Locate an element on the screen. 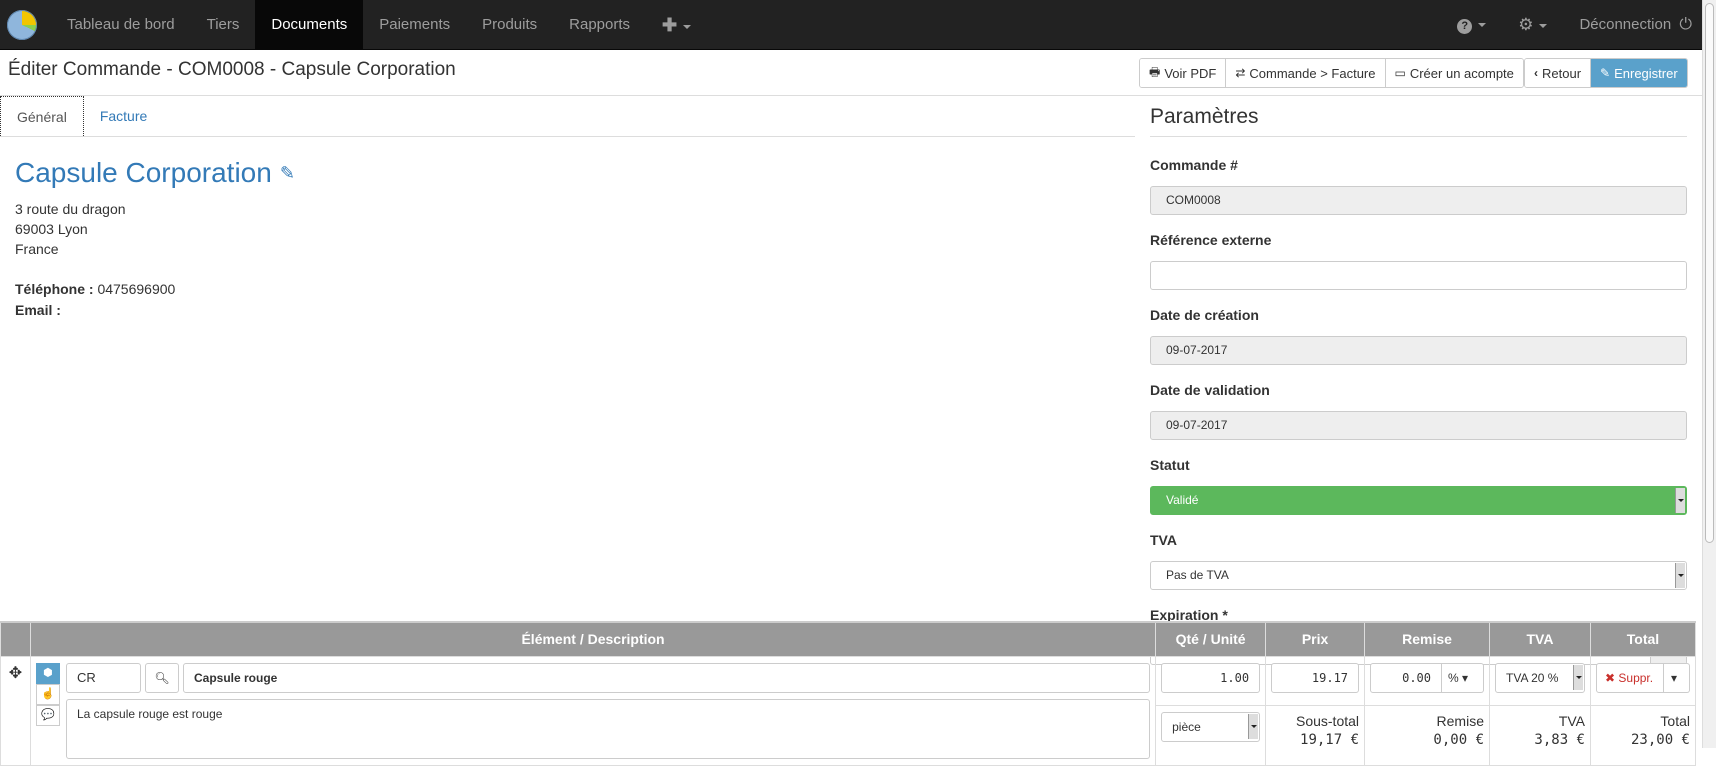 This screenshot has height=766, width=1716. order-number-field: COM0008 is located at coordinates (1418, 200).